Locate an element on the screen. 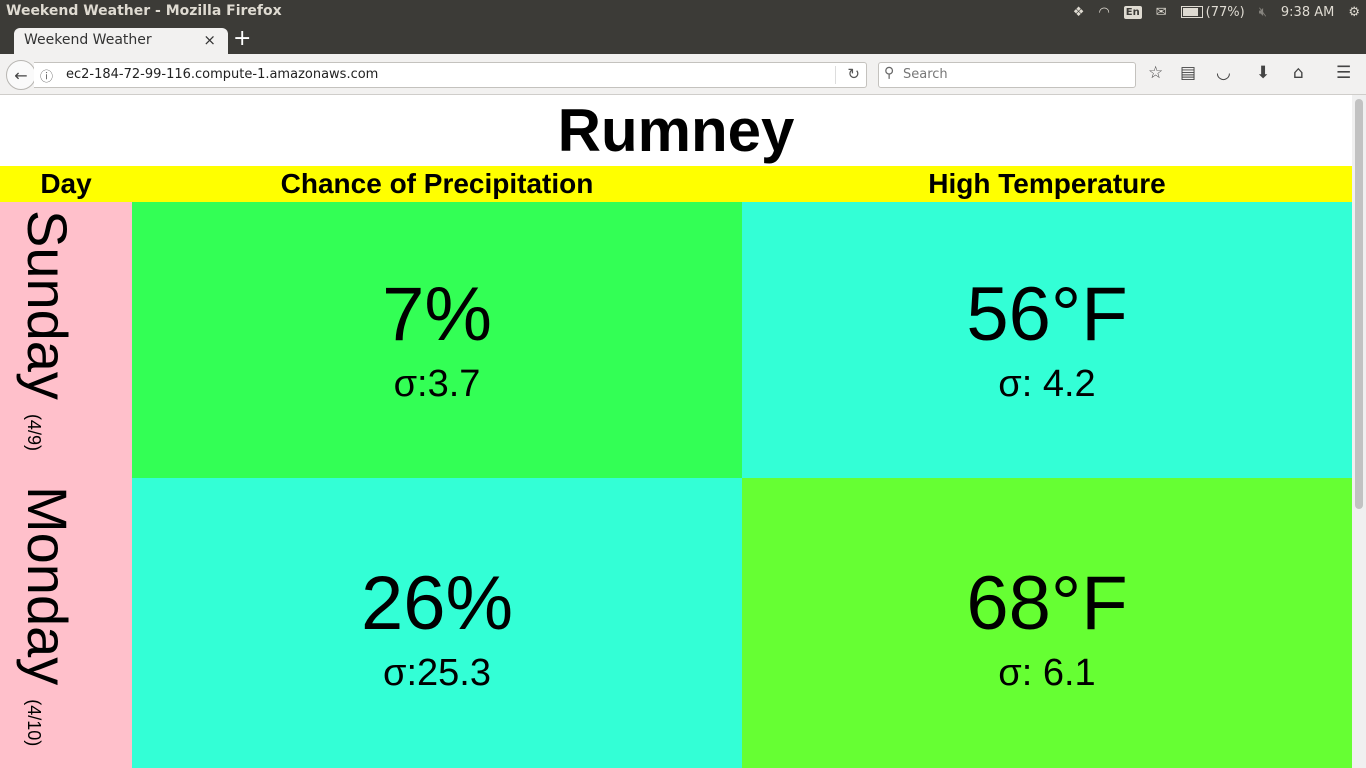 The width and height of the screenshot is (1366, 768). day-name: Sunday is located at coordinates (47, 305).